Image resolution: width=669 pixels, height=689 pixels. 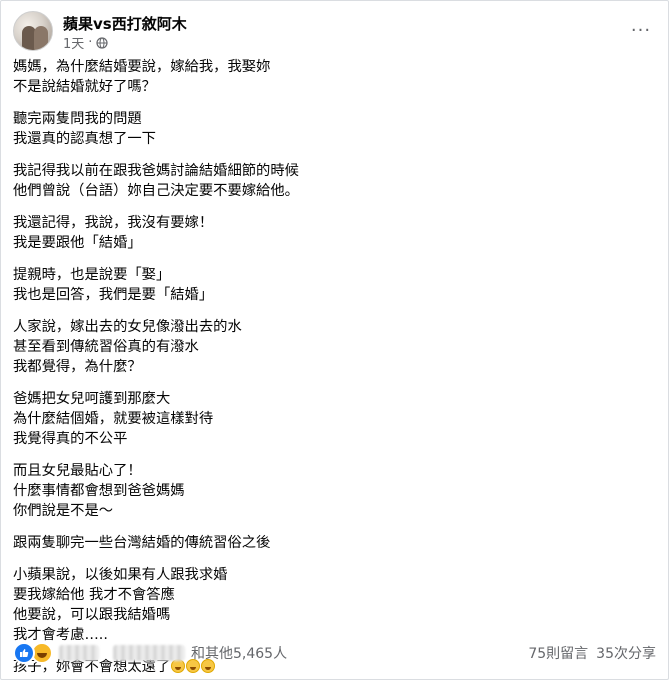 What do you see at coordinates (73, 42) in the screenshot?
I see `post-time: 1天` at bounding box center [73, 42].